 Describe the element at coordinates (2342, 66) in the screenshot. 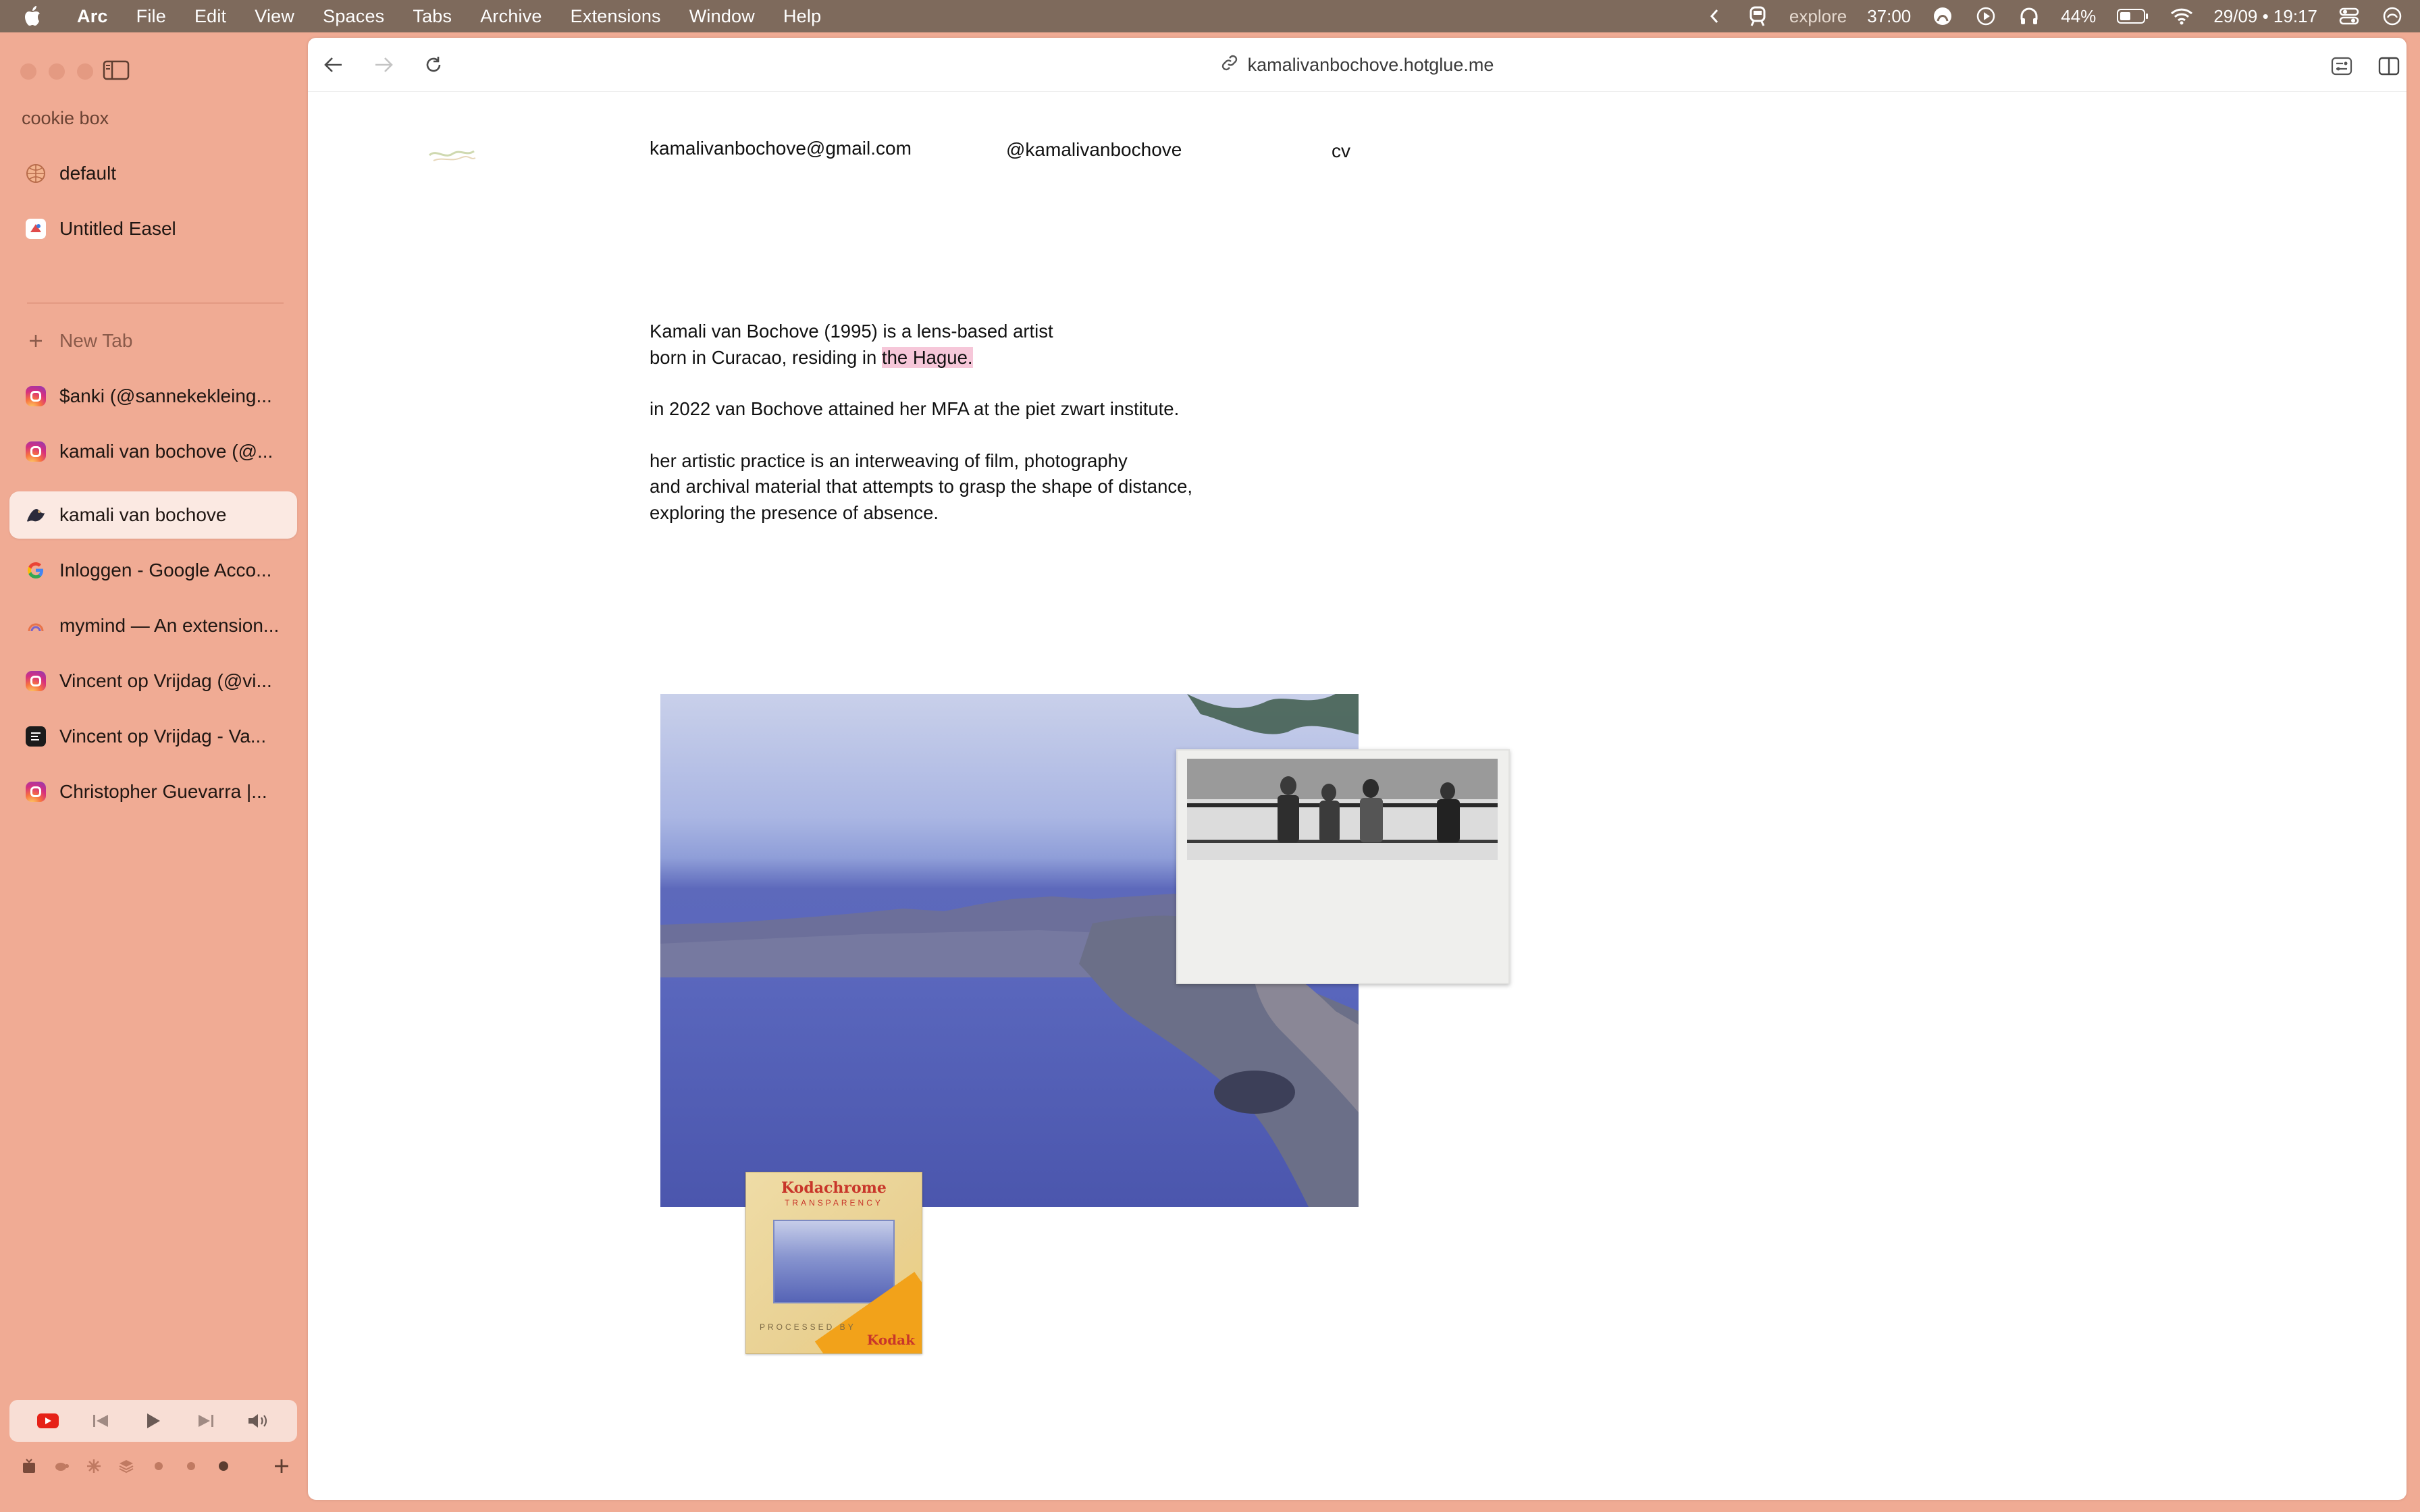

I see `site-controls-icon` at that location.